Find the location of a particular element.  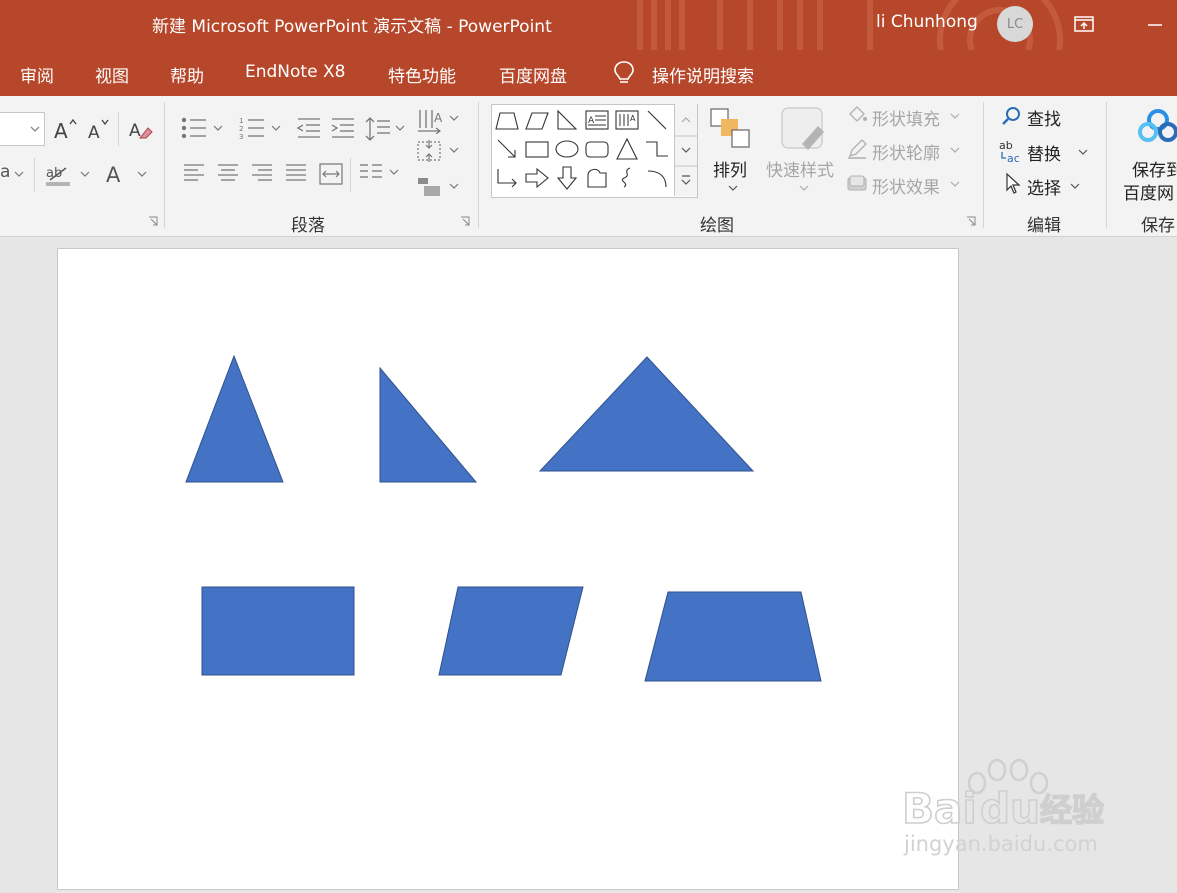

font-size-box is located at coordinates (22, 129).